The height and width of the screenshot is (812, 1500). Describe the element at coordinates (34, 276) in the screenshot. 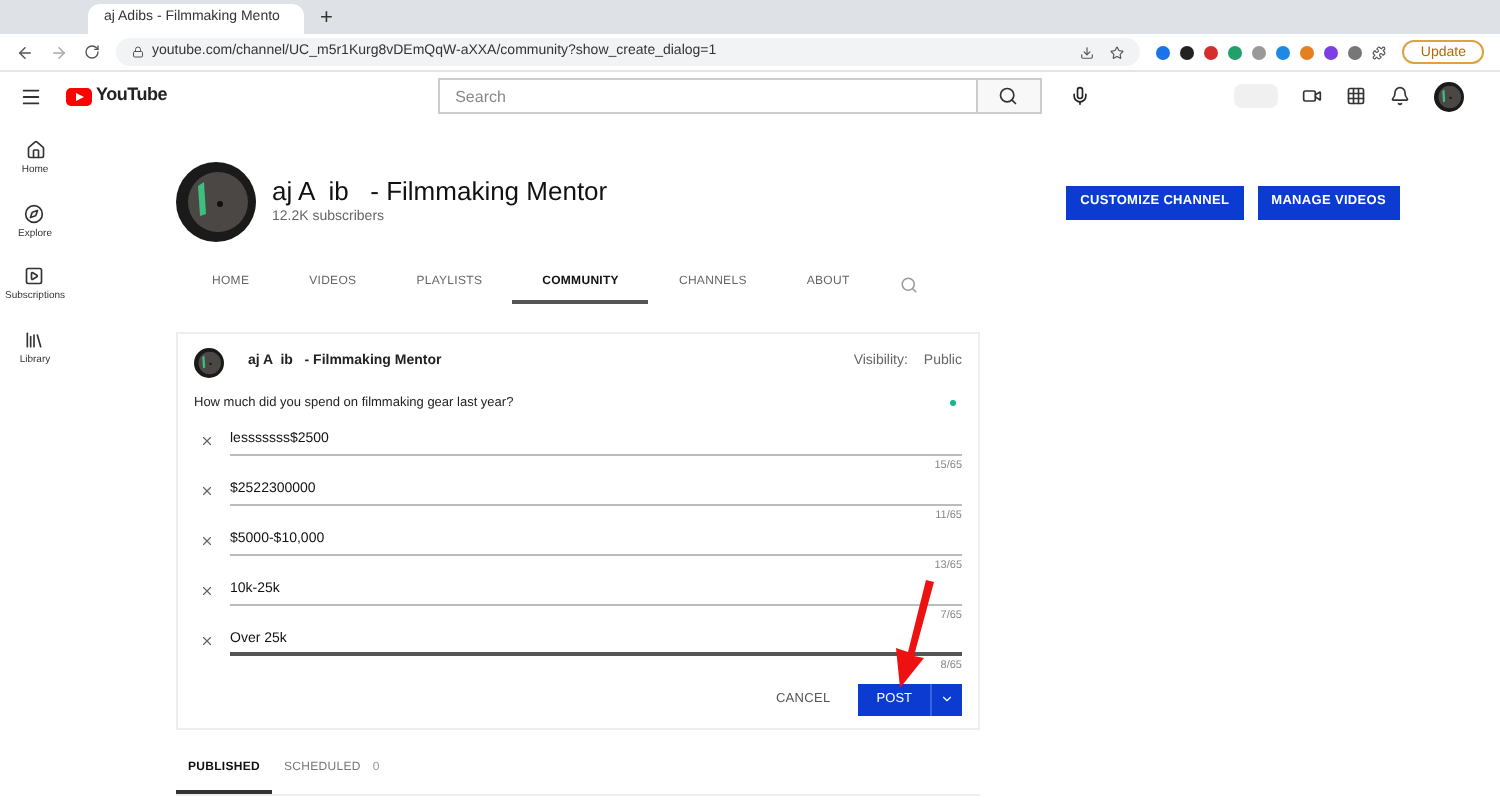

I see `subscriptions-icon` at that location.